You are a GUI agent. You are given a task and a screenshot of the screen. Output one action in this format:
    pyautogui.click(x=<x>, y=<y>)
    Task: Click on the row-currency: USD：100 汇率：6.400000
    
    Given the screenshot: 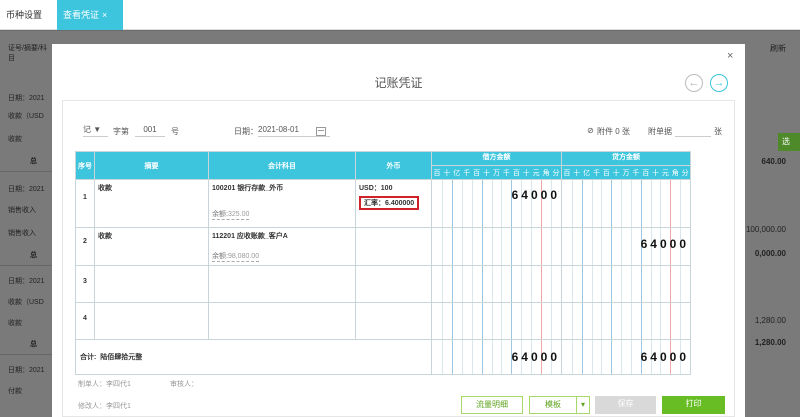 What is the action you would take?
    pyautogui.click(x=393, y=203)
    